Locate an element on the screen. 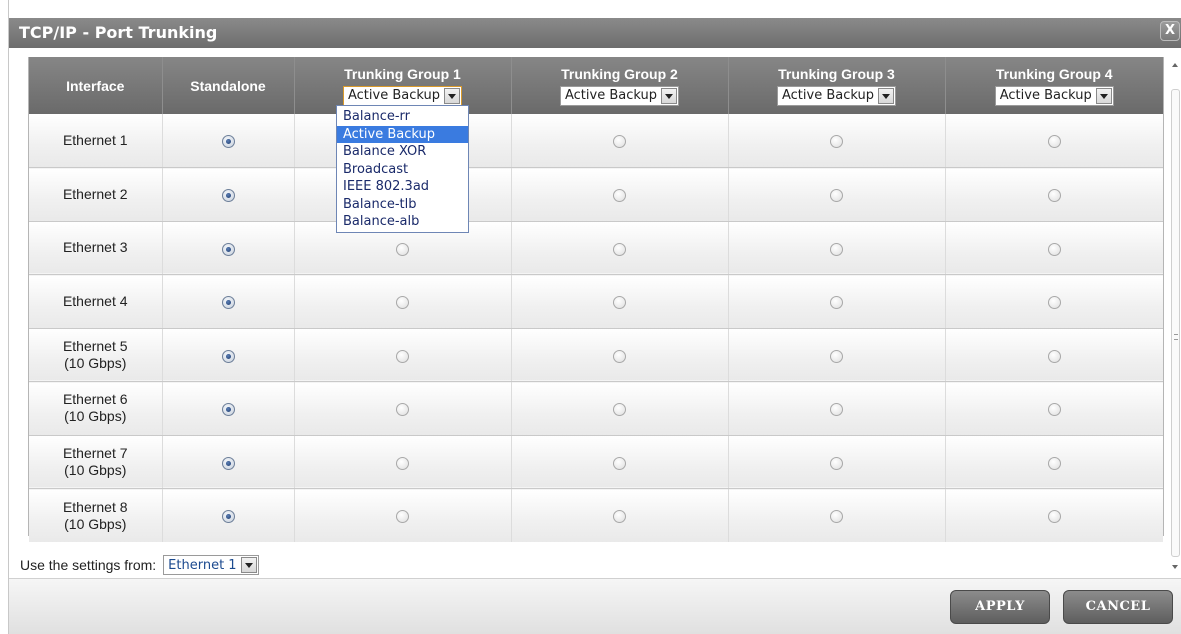 The image size is (1181, 634). dropdown-option: Balance-alb is located at coordinates (402, 222).